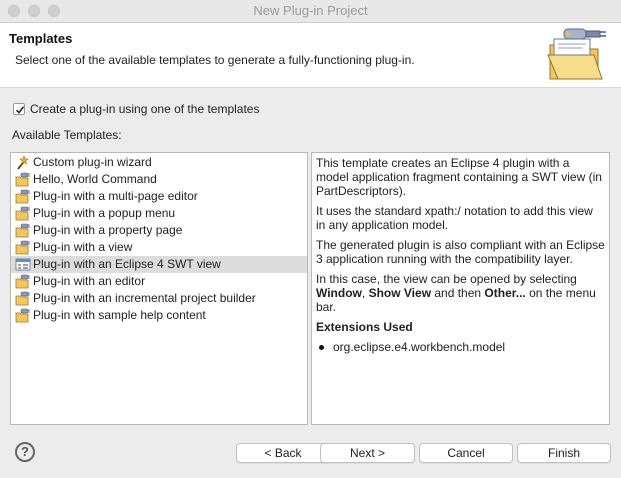  I want to click on template-label: Plug-in with sample help content, so click(119, 315).